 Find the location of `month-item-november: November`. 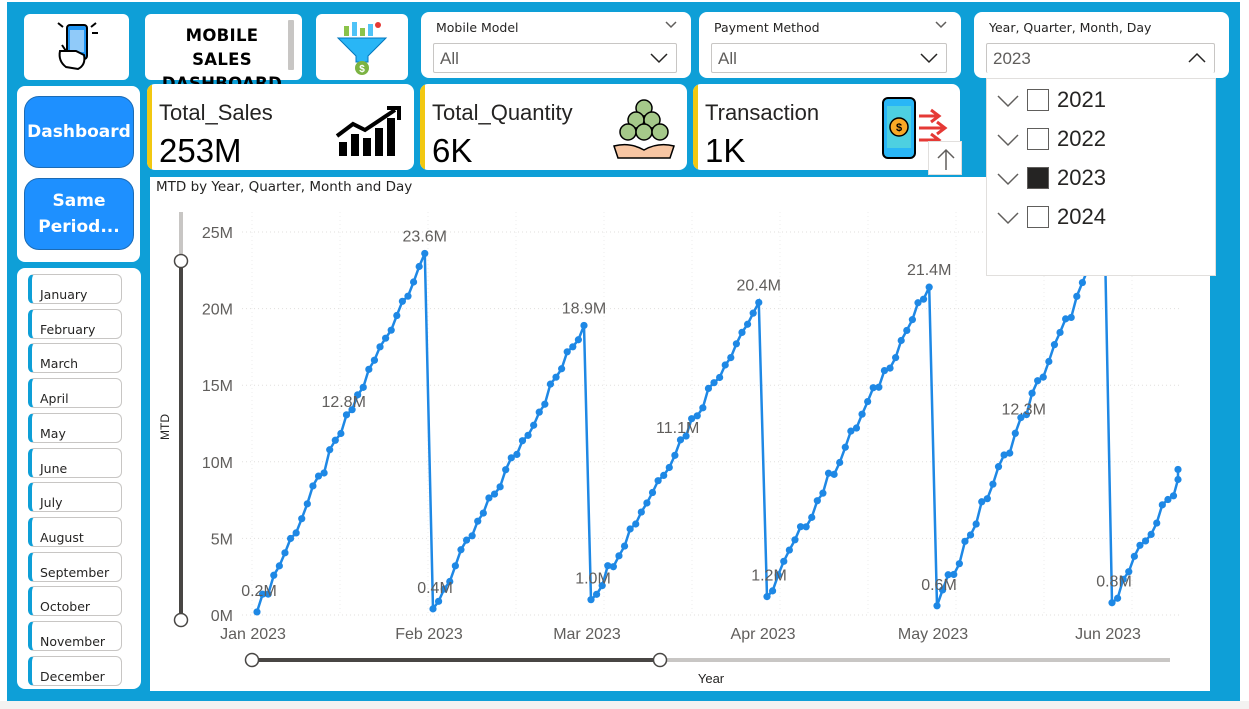

month-item-november: November is located at coordinates (75, 636).